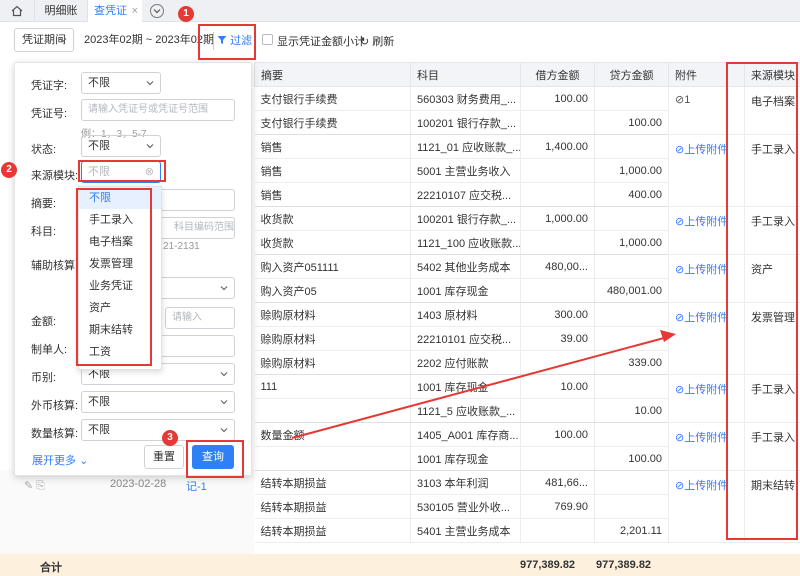  Describe the element at coordinates (9, 170) in the screenshot. I see `step-badge-2: 2` at that location.